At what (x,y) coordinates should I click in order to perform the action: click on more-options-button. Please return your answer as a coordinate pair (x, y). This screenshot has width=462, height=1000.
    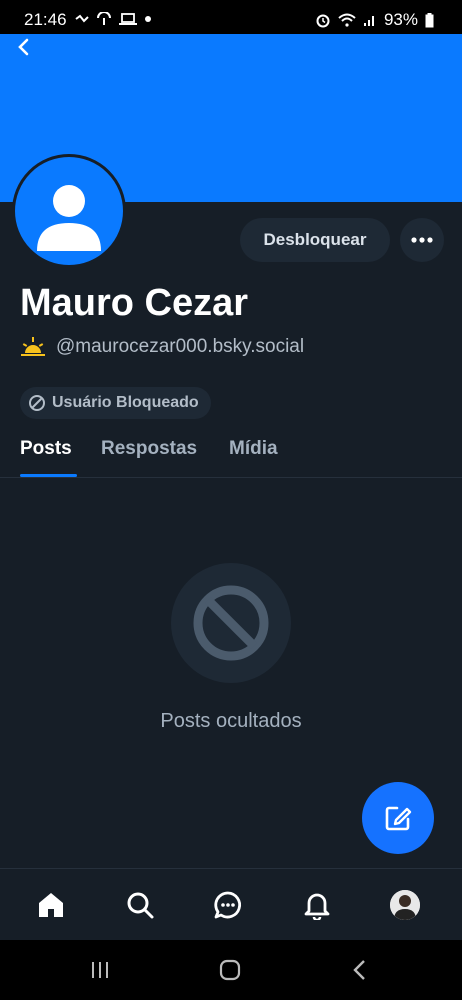
    Looking at the image, I should click on (422, 240).